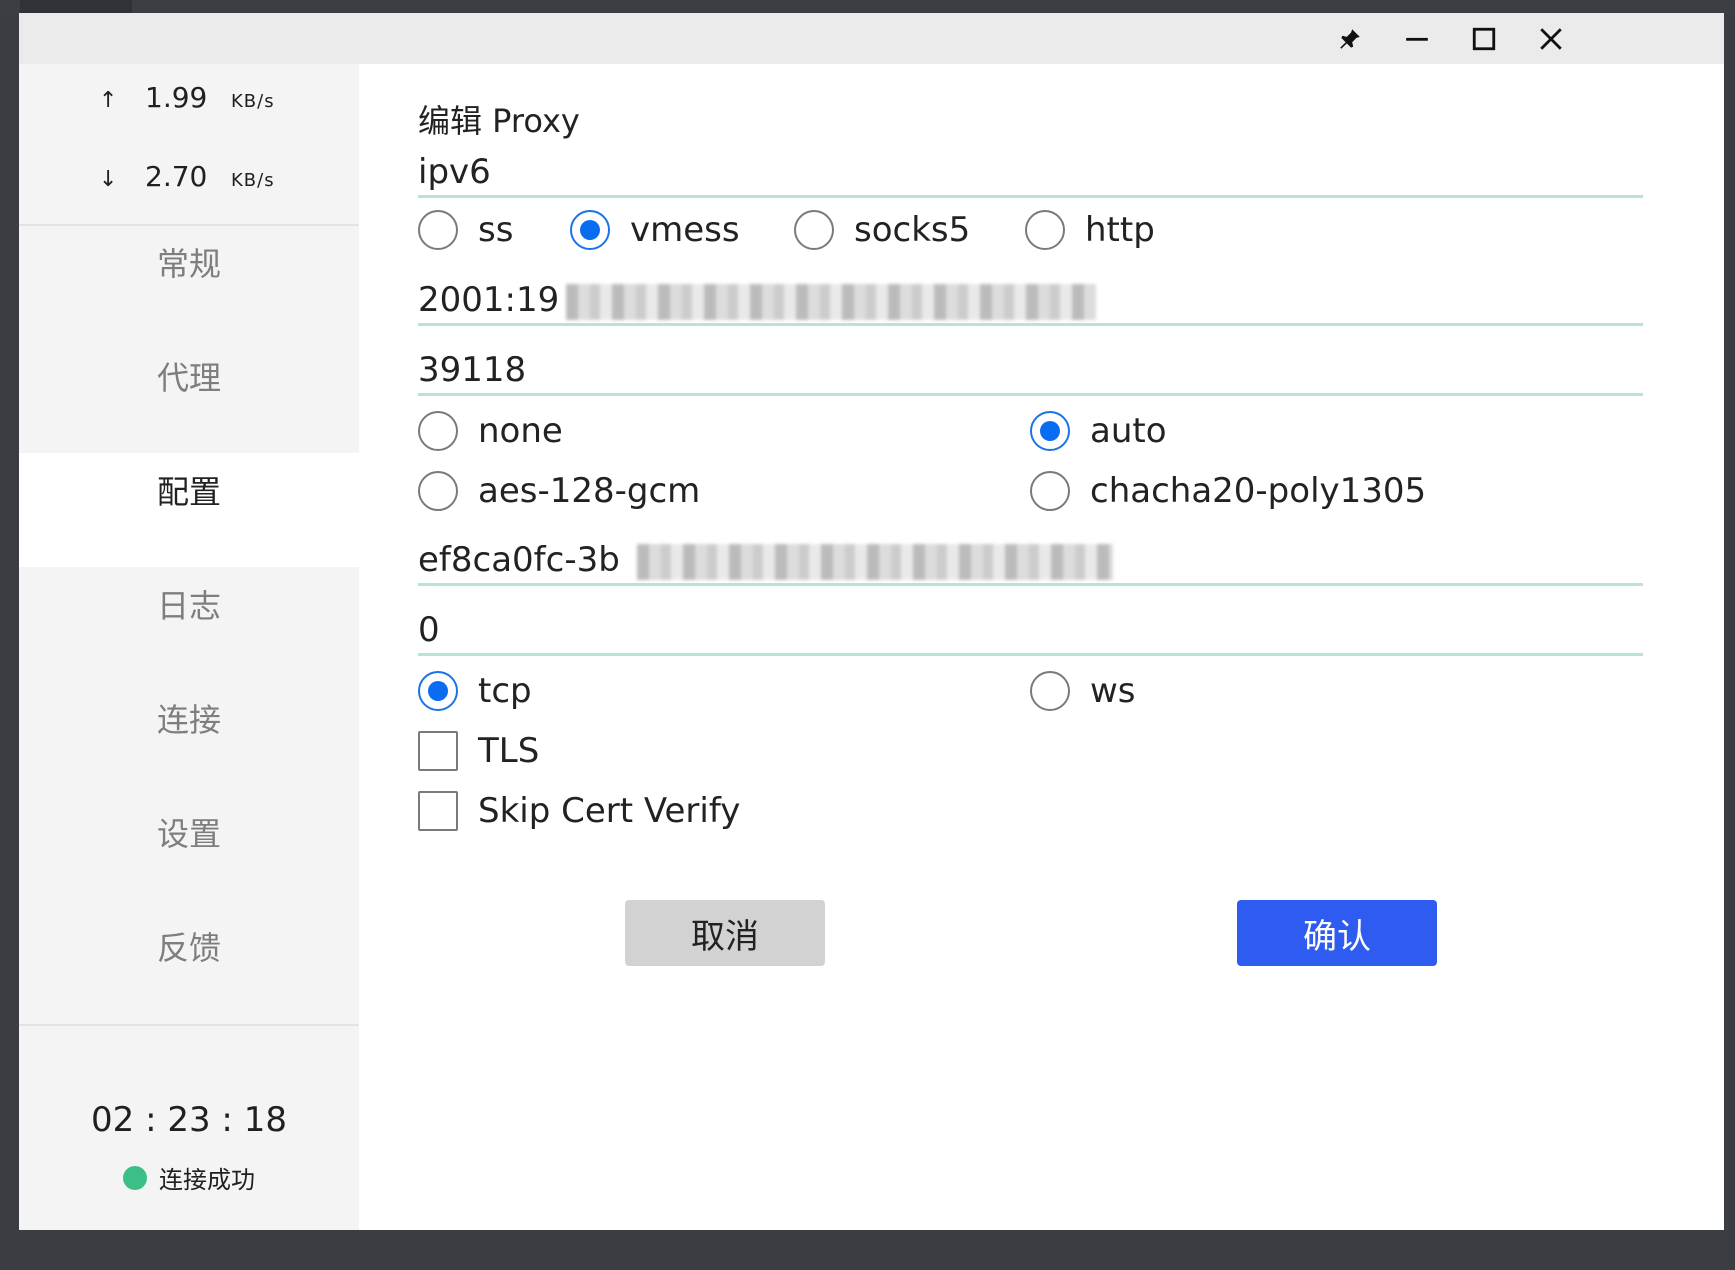 The width and height of the screenshot is (1735, 1270). I want to click on cipher-radio-auto: auto, so click(1098, 431).